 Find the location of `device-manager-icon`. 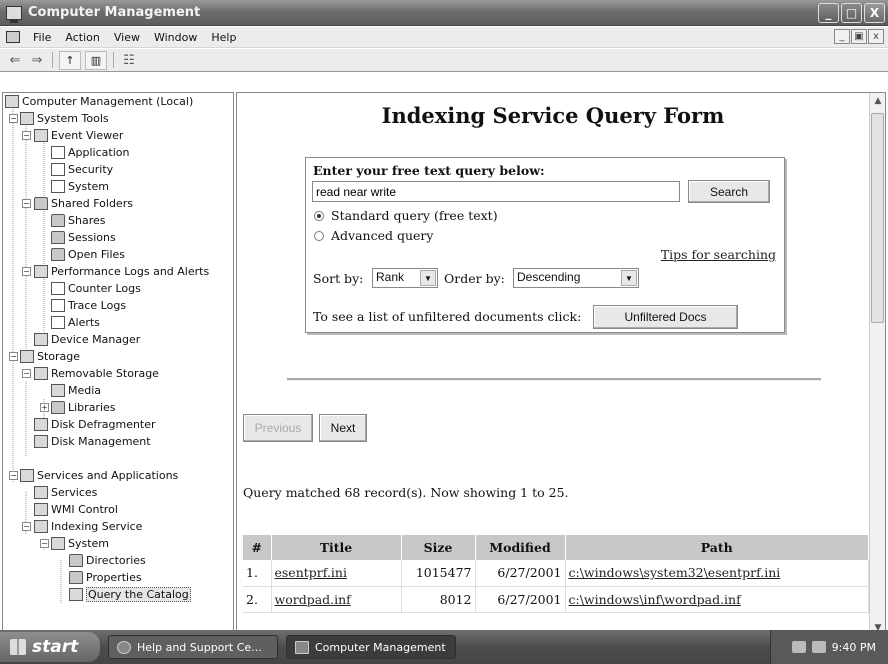

device-manager-icon is located at coordinates (41, 339).